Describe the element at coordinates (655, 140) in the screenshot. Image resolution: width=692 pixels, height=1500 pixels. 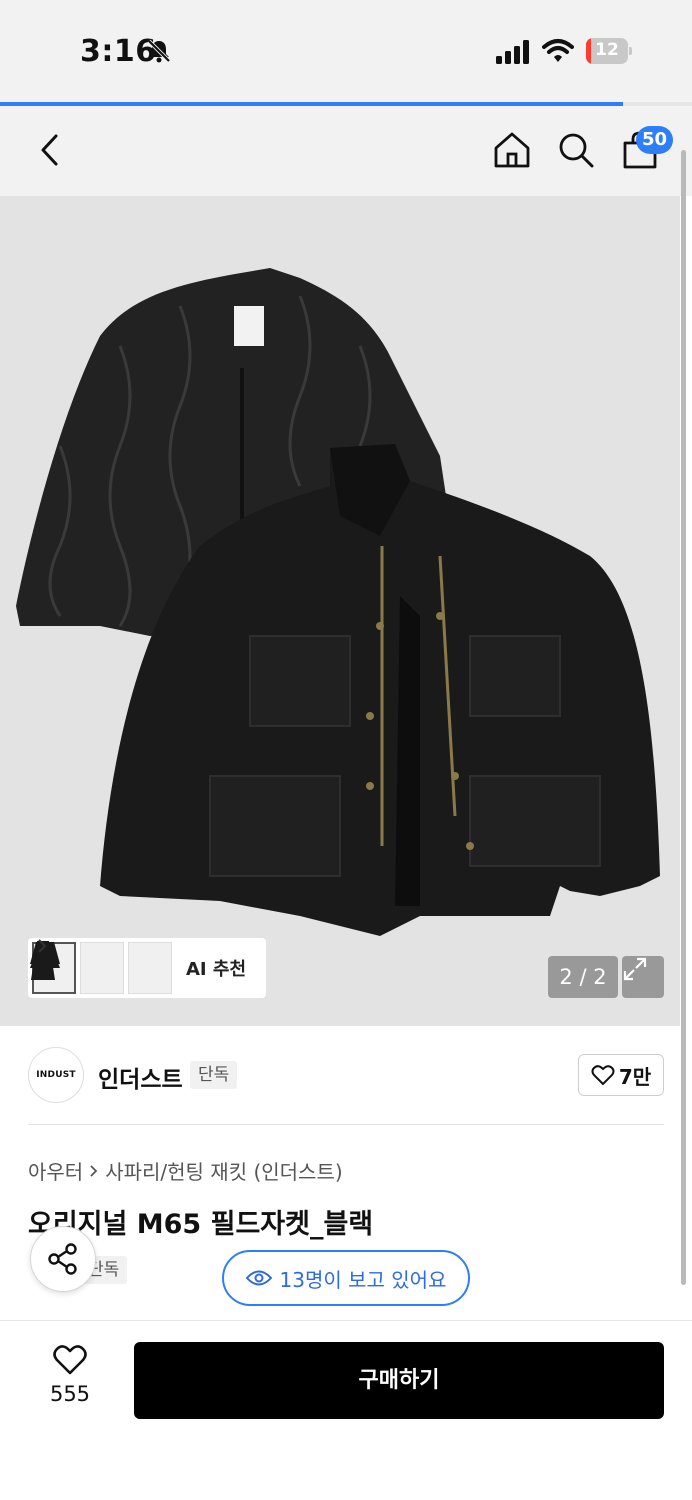
I see `cart-count-badge: 50` at that location.